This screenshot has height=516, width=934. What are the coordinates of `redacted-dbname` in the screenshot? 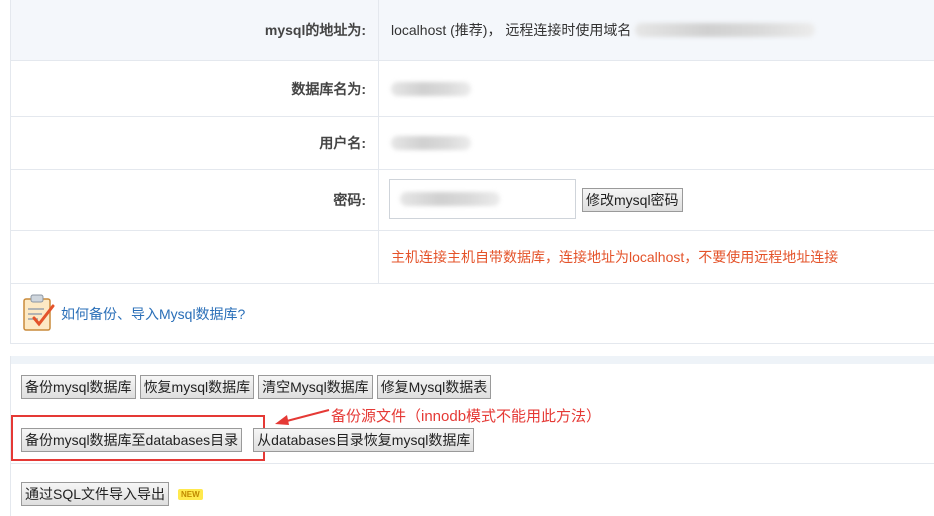 It's located at (431, 88).